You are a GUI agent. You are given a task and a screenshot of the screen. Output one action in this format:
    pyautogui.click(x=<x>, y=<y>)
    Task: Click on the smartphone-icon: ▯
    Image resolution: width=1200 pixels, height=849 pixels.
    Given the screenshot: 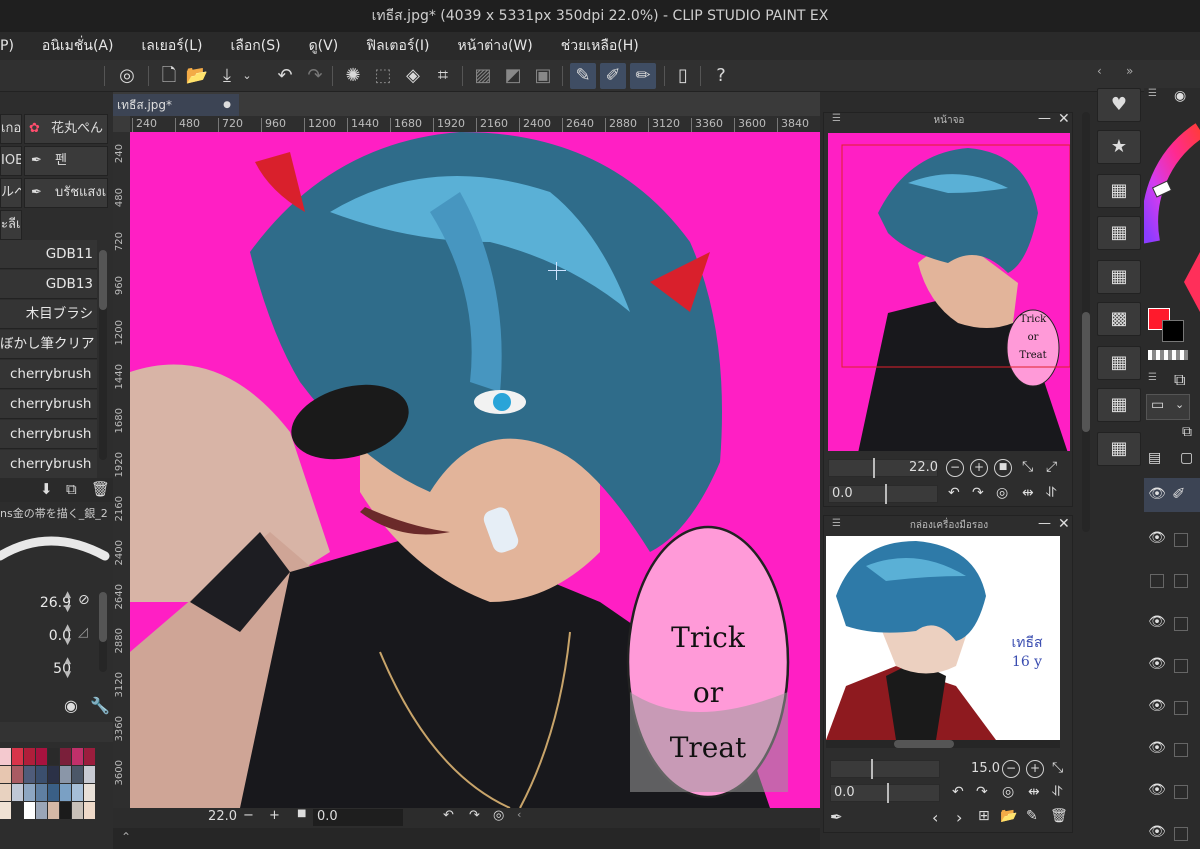 What is the action you would take?
    pyautogui.click(x=683, y=76)
    